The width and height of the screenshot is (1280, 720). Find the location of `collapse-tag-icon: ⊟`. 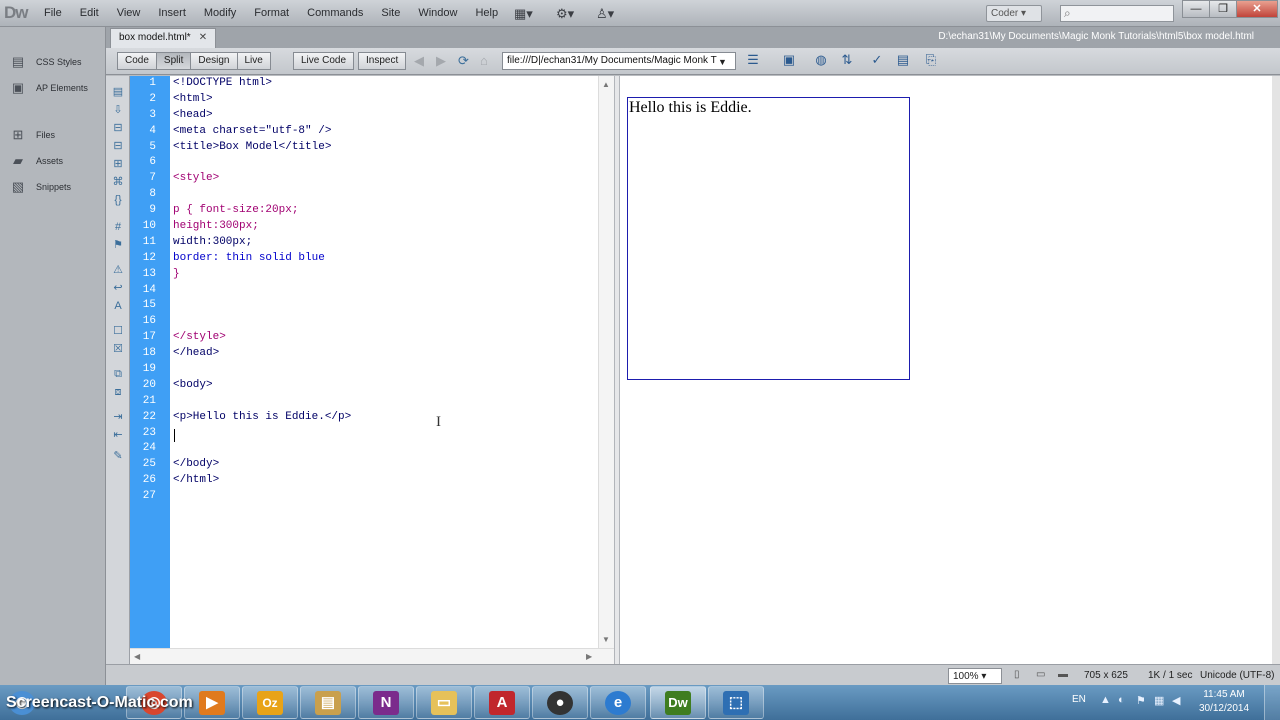

collapse-tag-icon: ⊟ is located at coordinates (118, 128).